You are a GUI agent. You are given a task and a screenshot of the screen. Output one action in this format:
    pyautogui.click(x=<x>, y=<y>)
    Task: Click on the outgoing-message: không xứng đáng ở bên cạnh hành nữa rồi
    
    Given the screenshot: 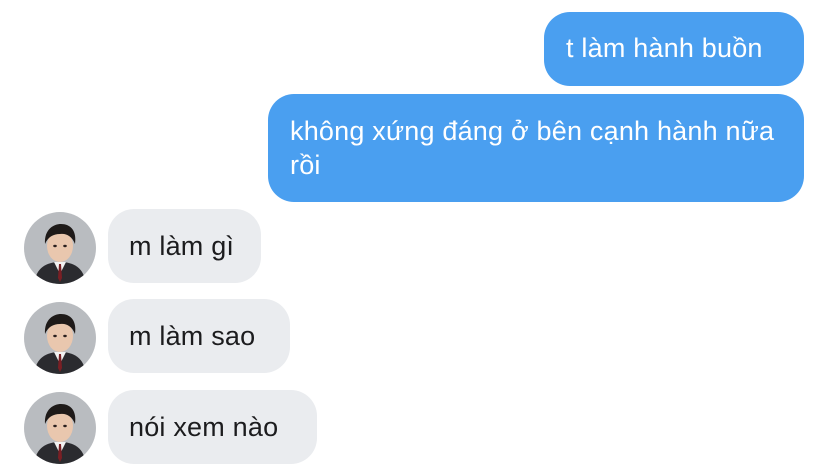 What is the action you would take?
    pyautogui.click(x=536, y=148)
    